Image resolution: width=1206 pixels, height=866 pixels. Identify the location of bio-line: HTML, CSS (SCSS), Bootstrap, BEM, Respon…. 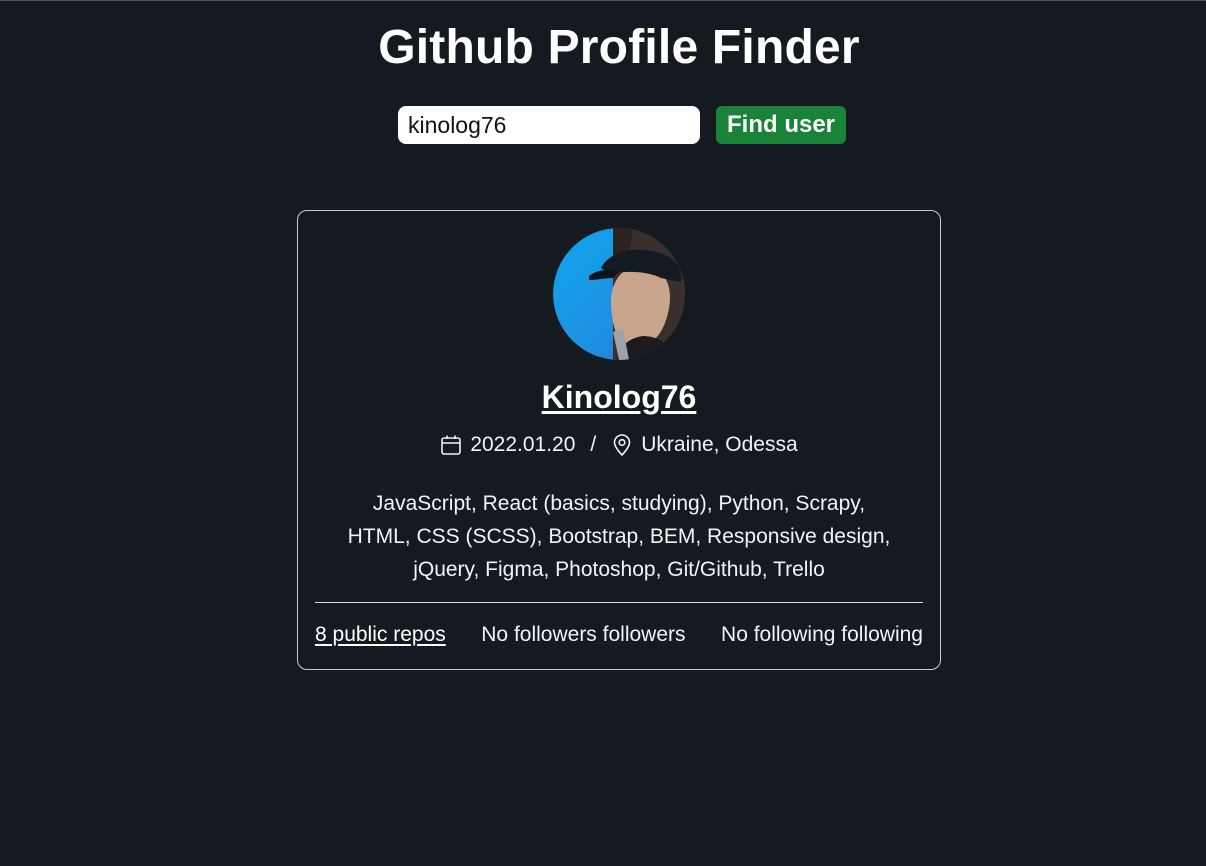
(619, 536).